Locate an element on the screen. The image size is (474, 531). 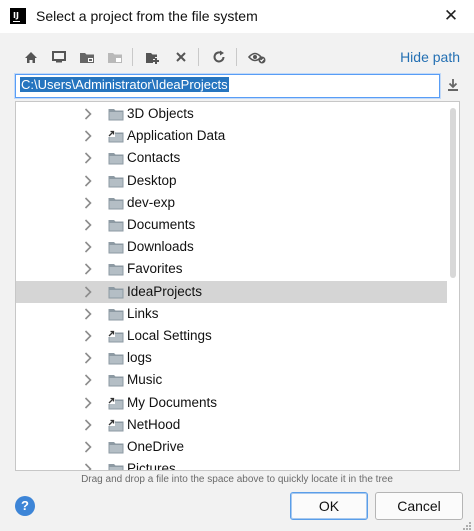
tree-item-label: dev-exp is located at coordinates (151, 202).